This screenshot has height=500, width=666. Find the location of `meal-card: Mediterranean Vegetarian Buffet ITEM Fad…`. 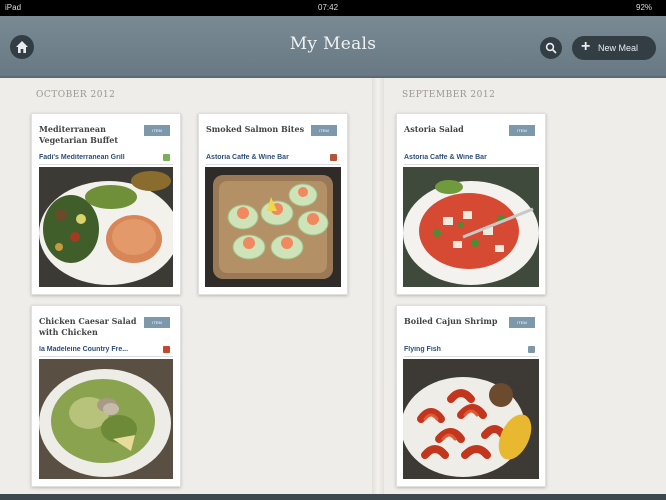

meal-card: Mediterranean Vegetarian Buffet ITEM Fad… is located at coordinates (106, 204).